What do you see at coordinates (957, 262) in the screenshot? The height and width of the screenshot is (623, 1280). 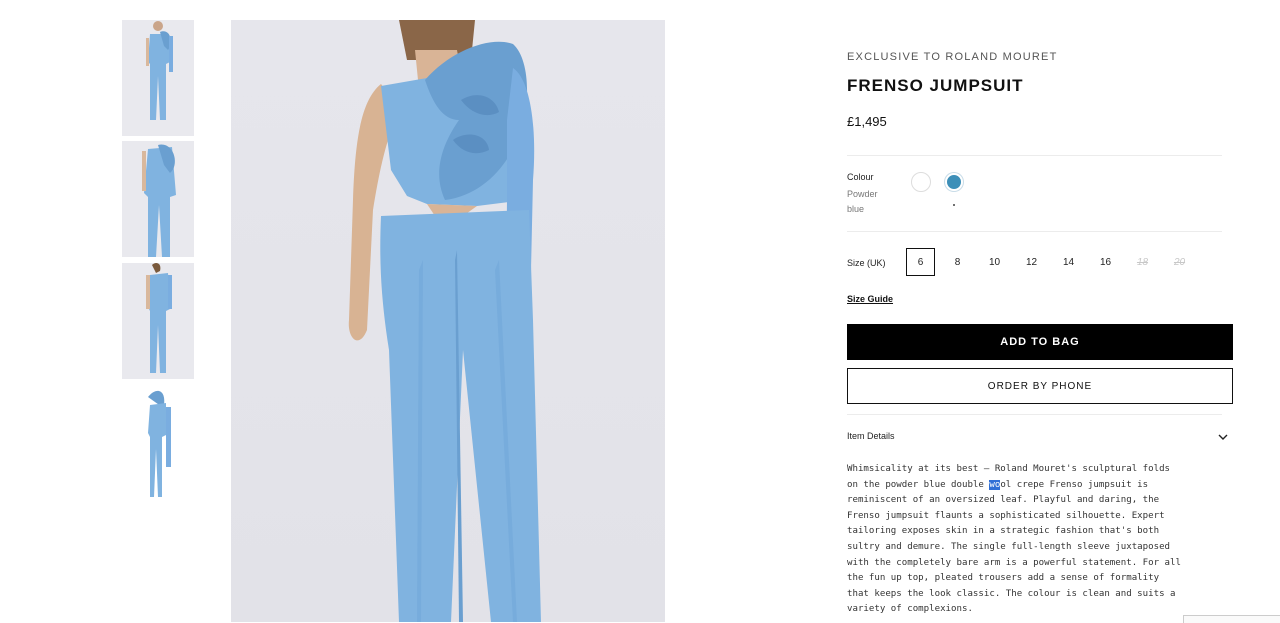 I see `size-option-8: 8` at bounding box center [957, 262].